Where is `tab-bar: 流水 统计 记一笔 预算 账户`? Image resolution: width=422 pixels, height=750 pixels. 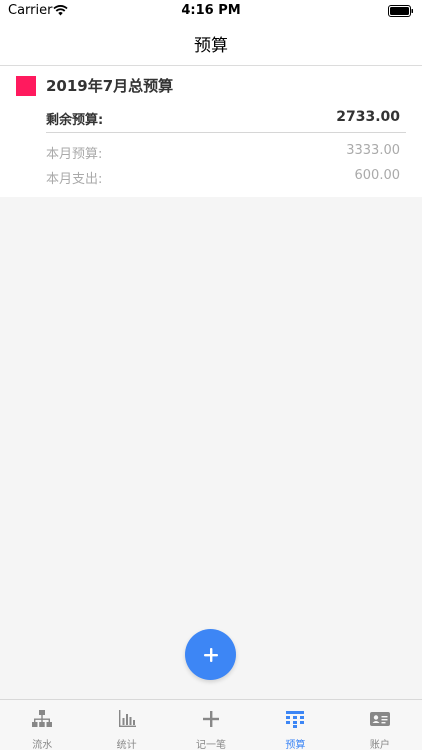 tab-bar: 流水 统计 记一笔 预算 账户 is located at coordinates (211, 724).